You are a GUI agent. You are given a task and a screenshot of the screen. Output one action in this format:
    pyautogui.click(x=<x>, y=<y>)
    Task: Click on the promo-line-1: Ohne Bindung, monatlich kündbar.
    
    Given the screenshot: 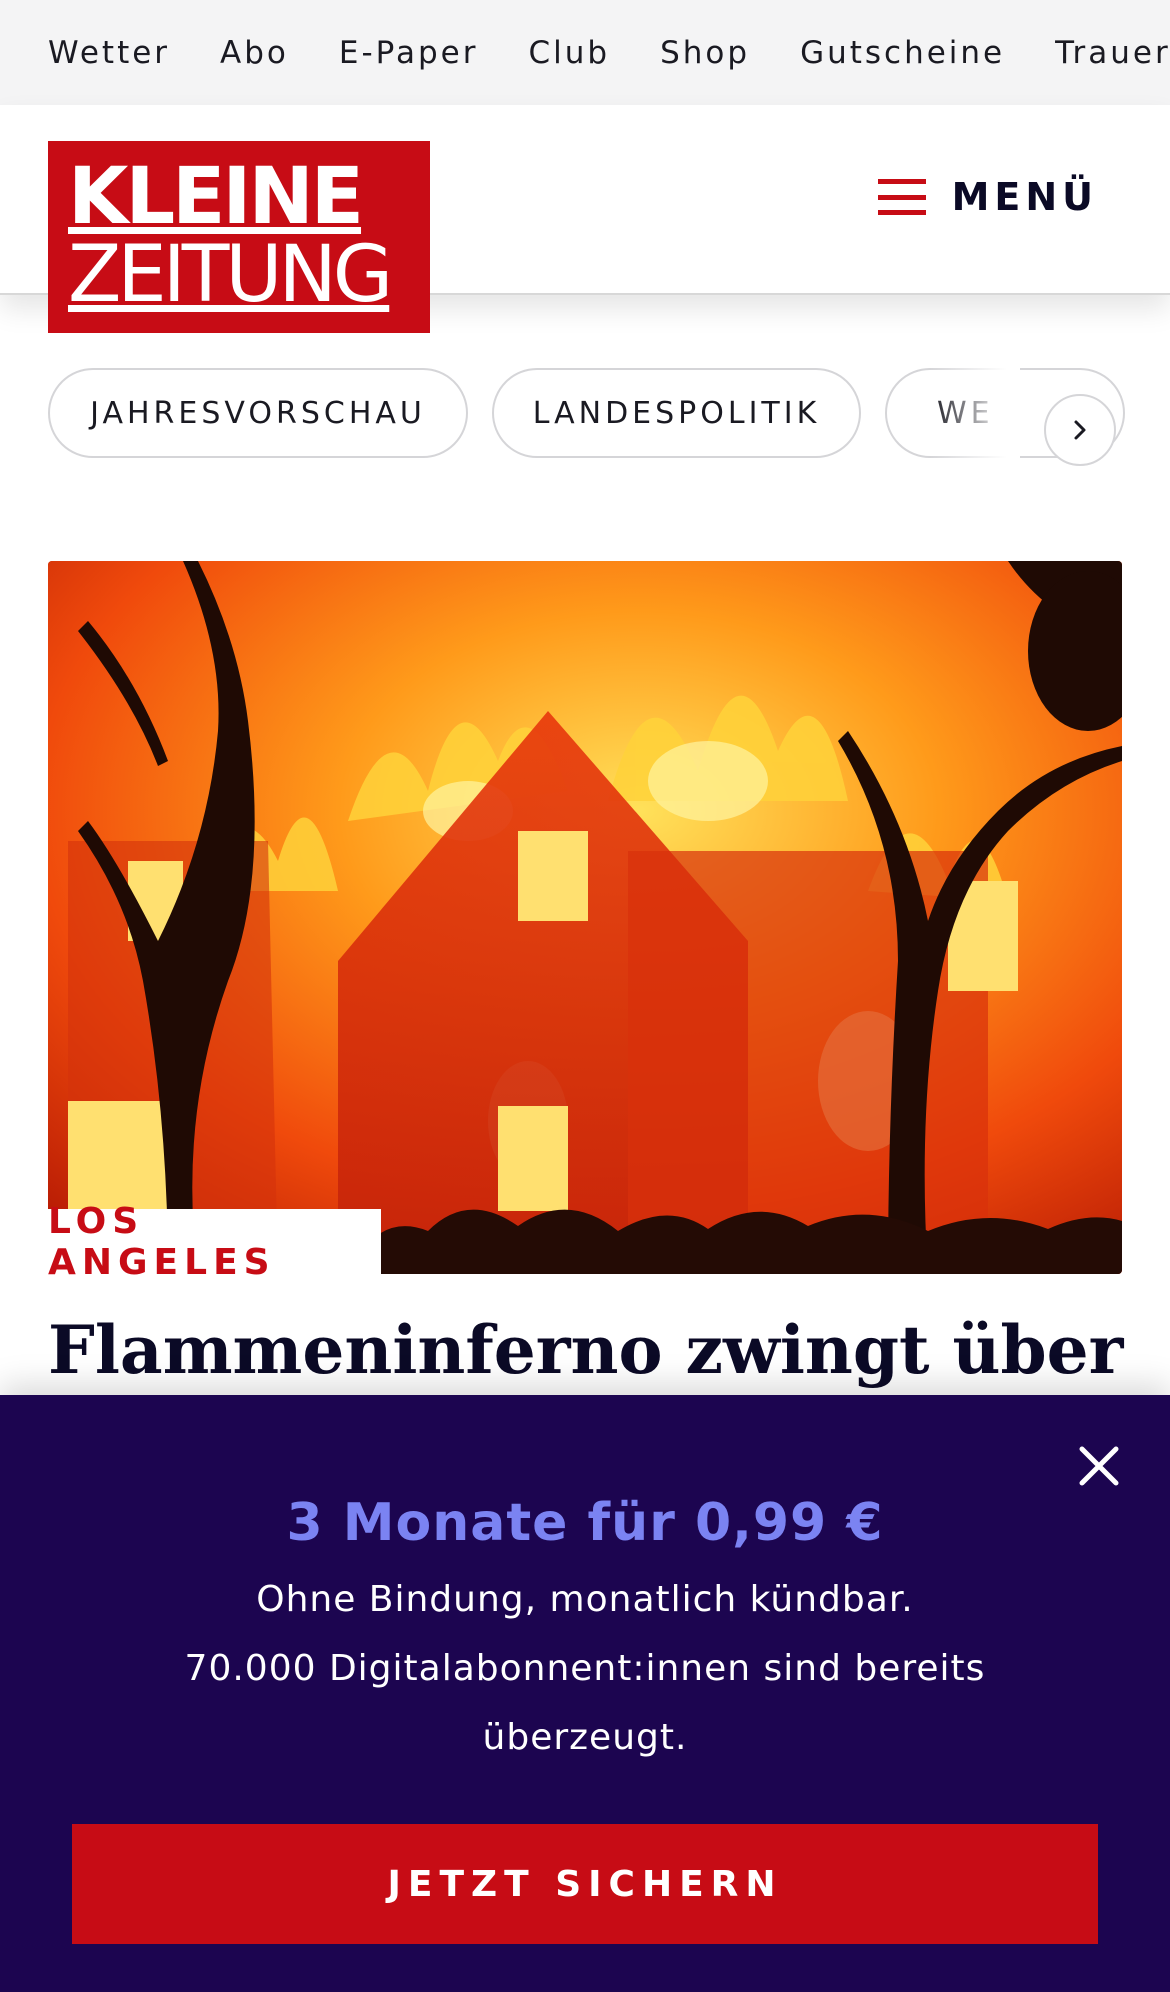 What is the action you would take?
    pyautogui.click(x=585, y=1599)
    